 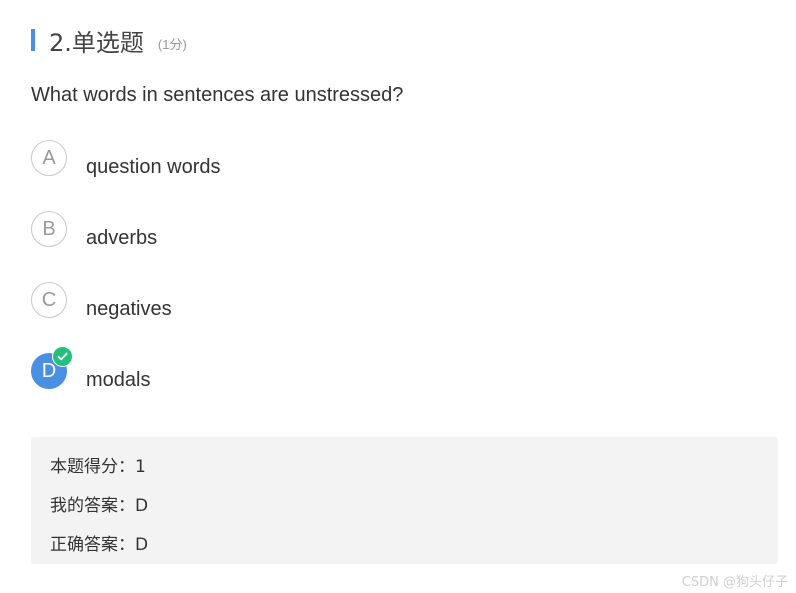 I want to click on question-header: 2.单选题 (1分), so click(x=109, y=40).